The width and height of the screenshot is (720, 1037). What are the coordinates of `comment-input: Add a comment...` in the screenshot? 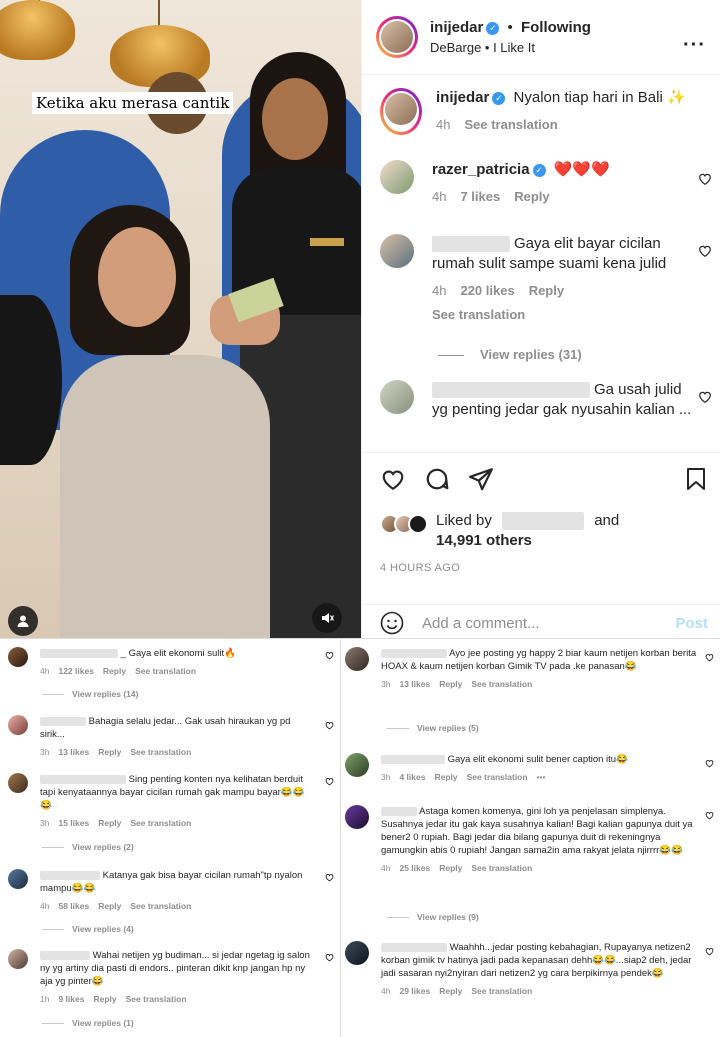 It's located at (481, 623).